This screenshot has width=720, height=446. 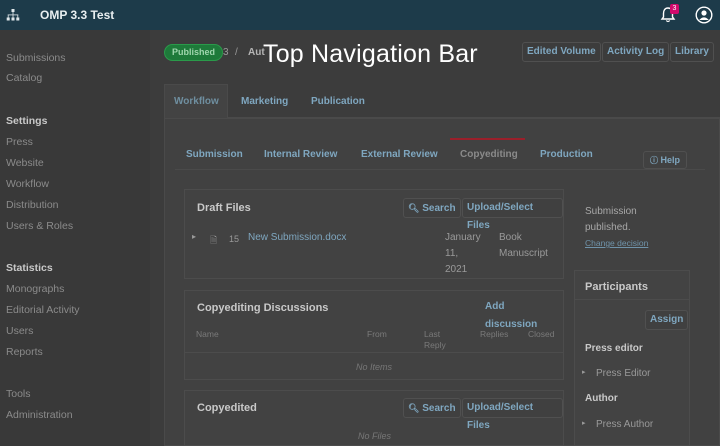 I want to click on draft-files-title: Draft Files, so click(x=224, y=208).